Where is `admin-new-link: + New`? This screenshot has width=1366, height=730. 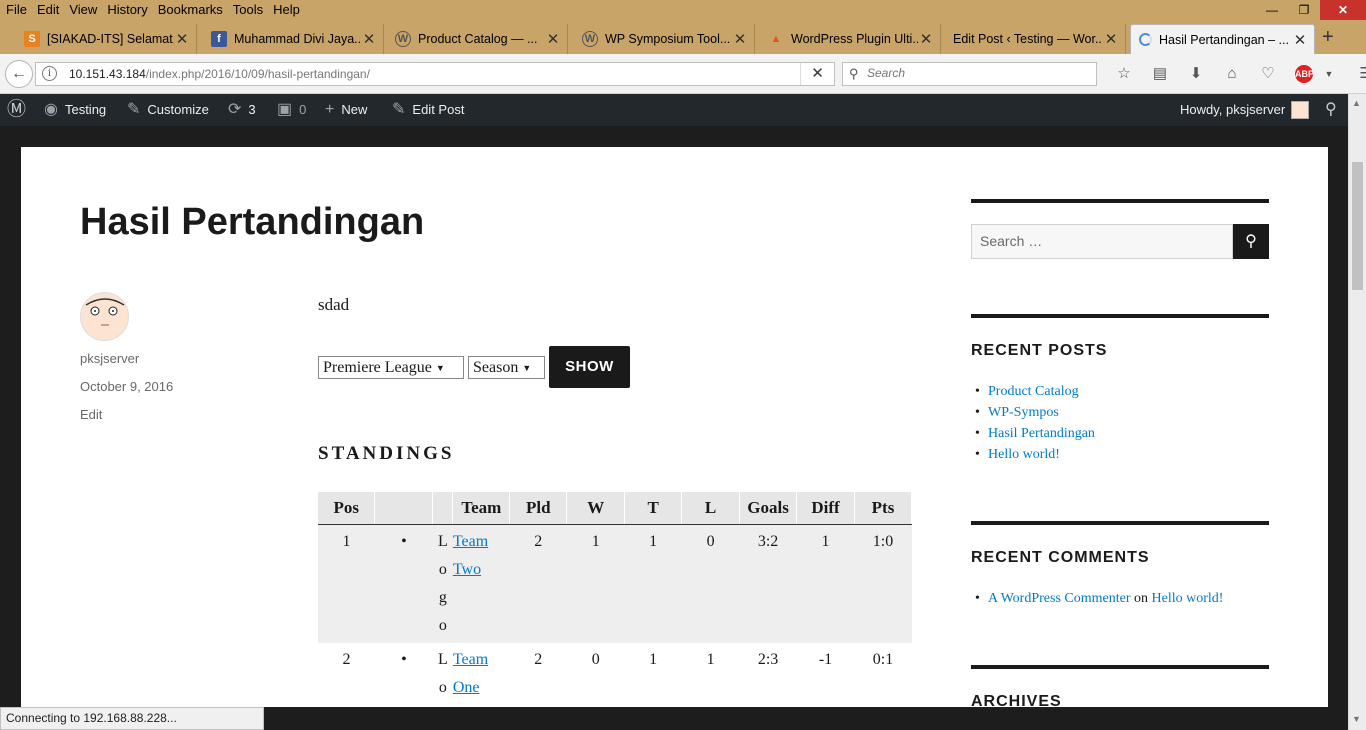
admin-new-link: + New is located at coordinates (346, 110).